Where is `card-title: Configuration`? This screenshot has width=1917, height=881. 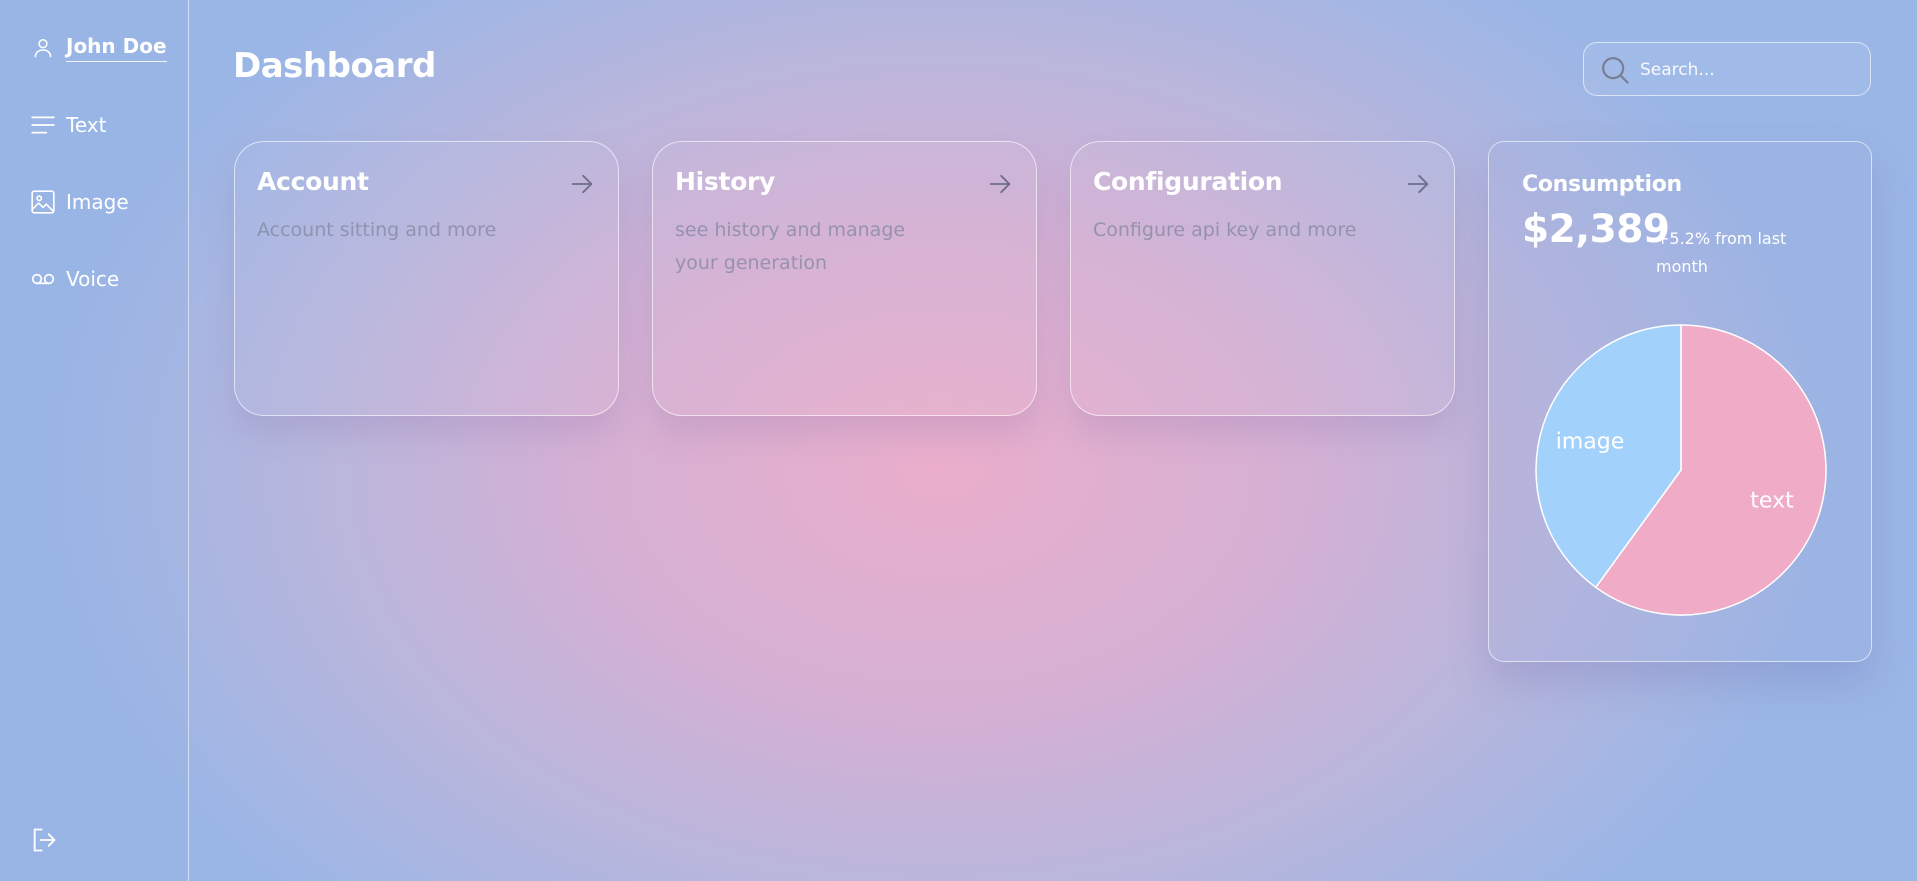
card-title: Configuration is located at coordinates (1188, 181).